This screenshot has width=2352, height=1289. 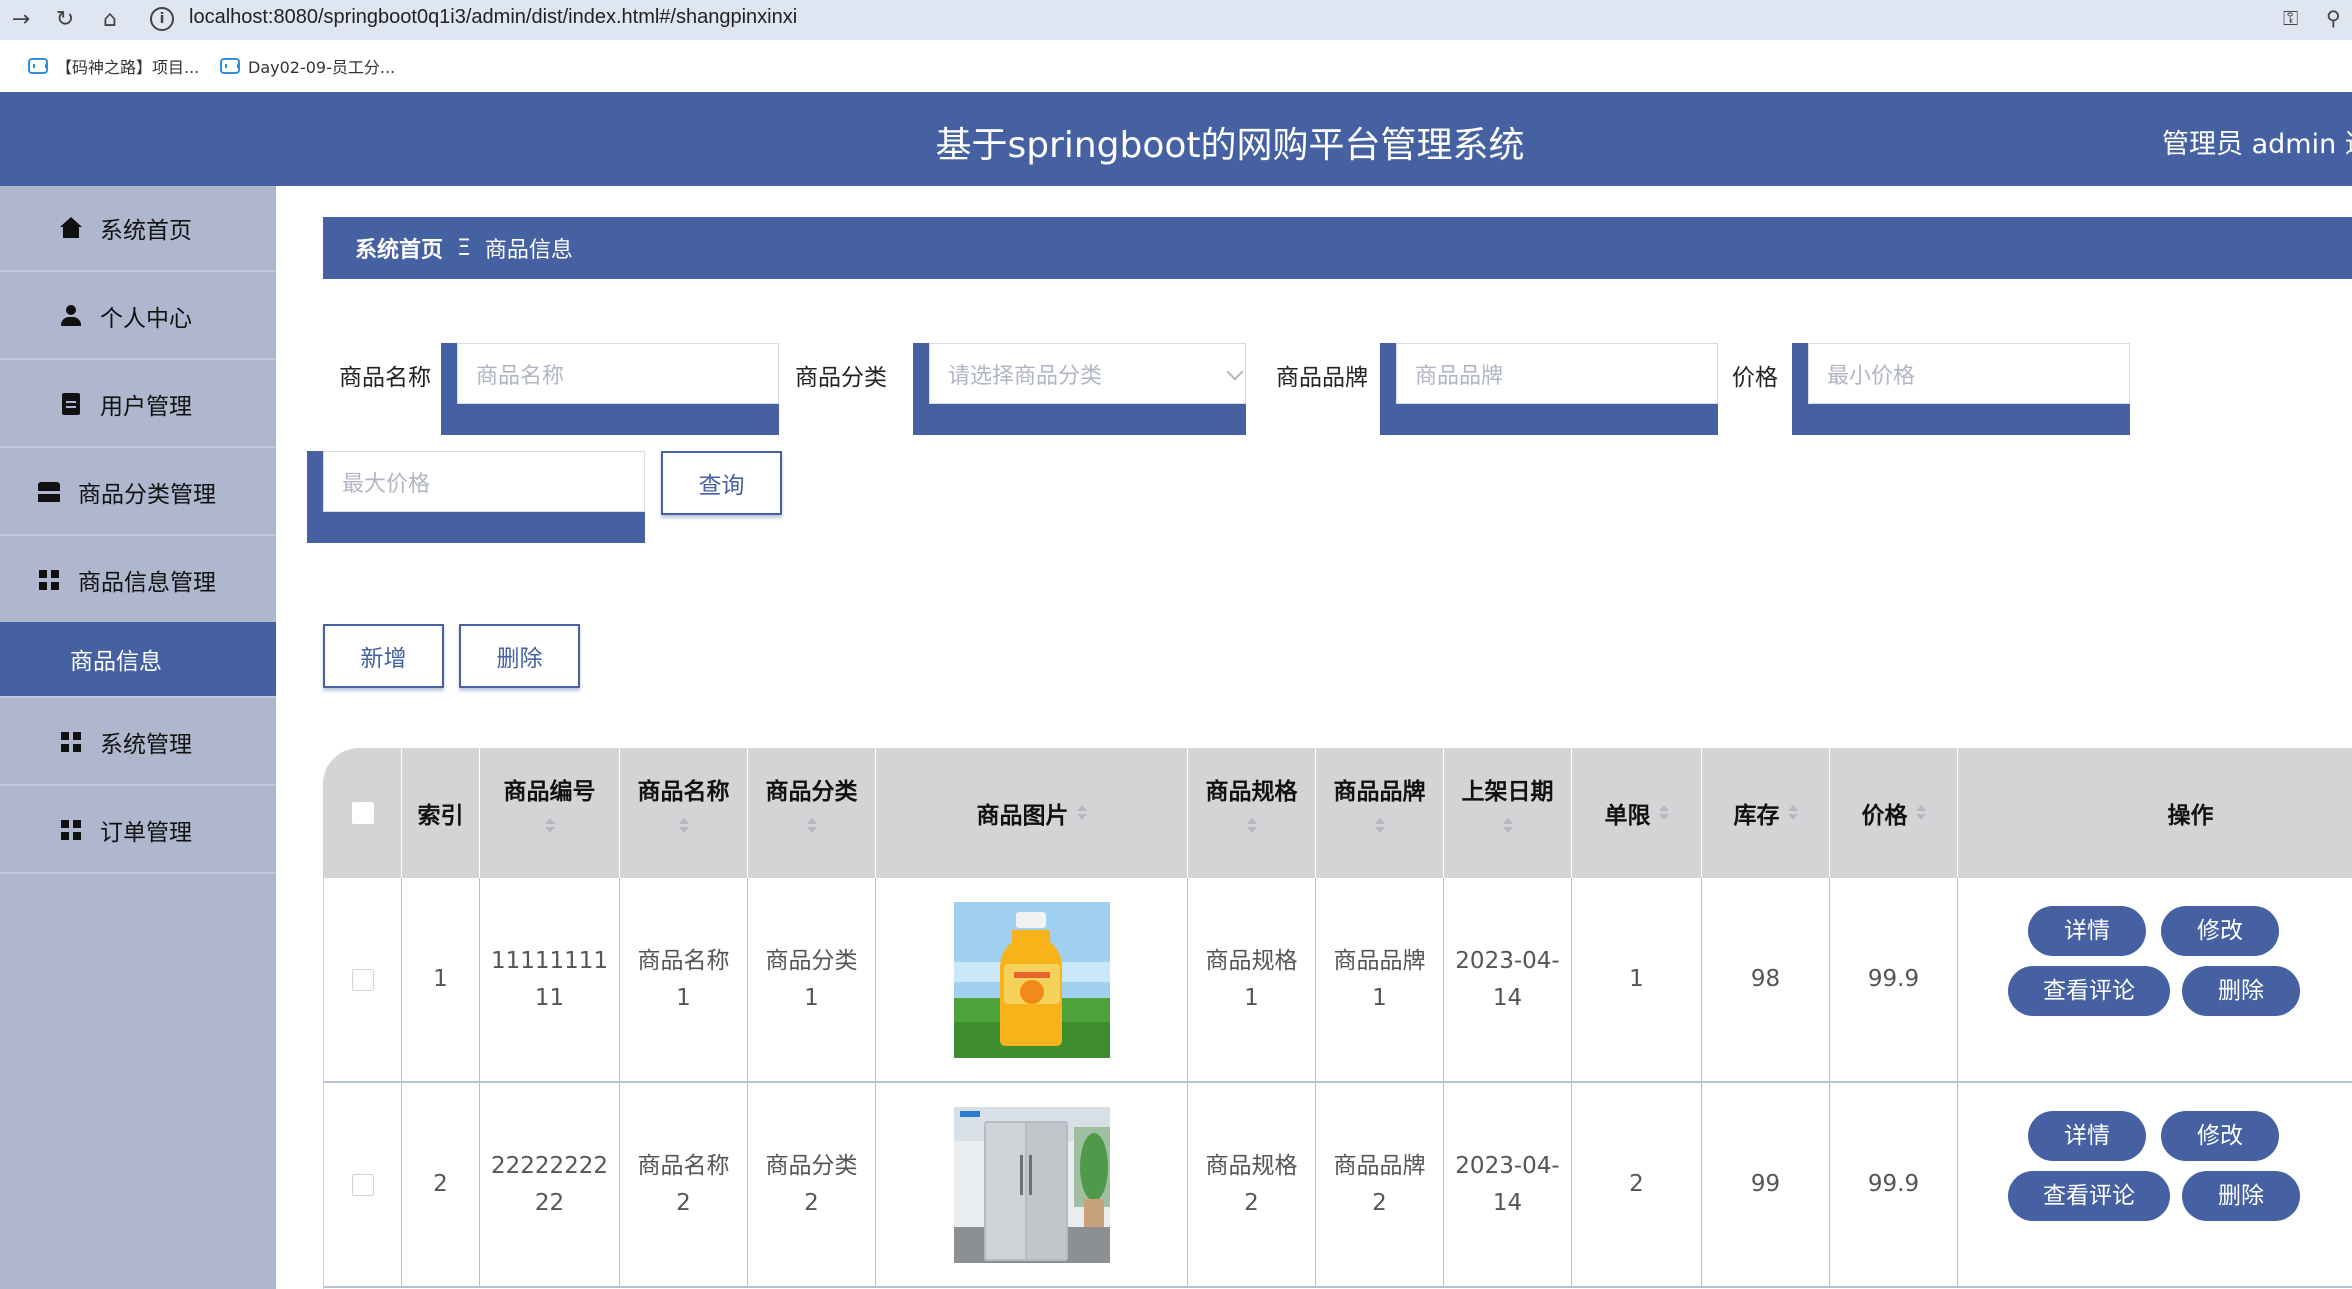 I want to click on col-image: 商品图片, so click(x=1032, y=813).